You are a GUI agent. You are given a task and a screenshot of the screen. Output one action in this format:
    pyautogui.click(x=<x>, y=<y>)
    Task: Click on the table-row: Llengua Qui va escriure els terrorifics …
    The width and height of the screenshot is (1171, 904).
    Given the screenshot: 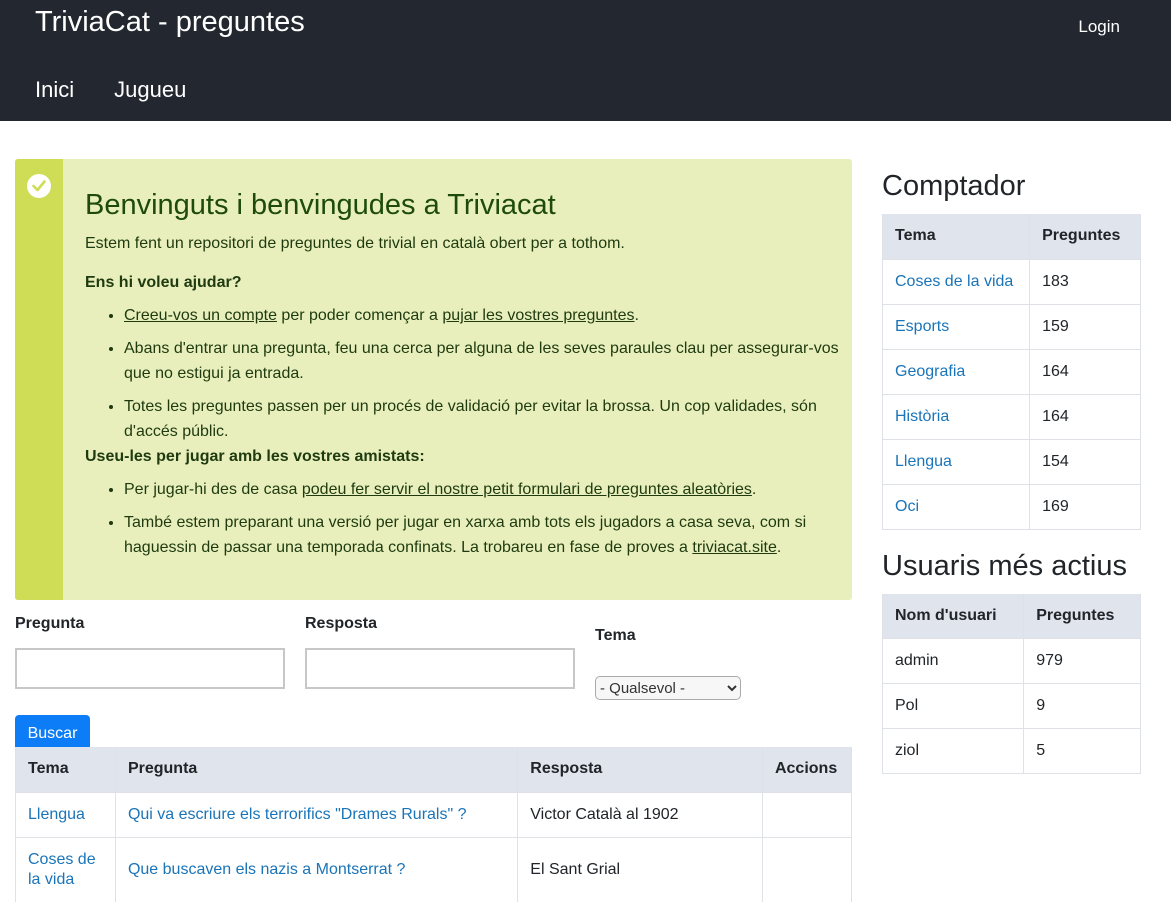 What is the action you would take?
    pyautogui.click(x=434, y=814)
    